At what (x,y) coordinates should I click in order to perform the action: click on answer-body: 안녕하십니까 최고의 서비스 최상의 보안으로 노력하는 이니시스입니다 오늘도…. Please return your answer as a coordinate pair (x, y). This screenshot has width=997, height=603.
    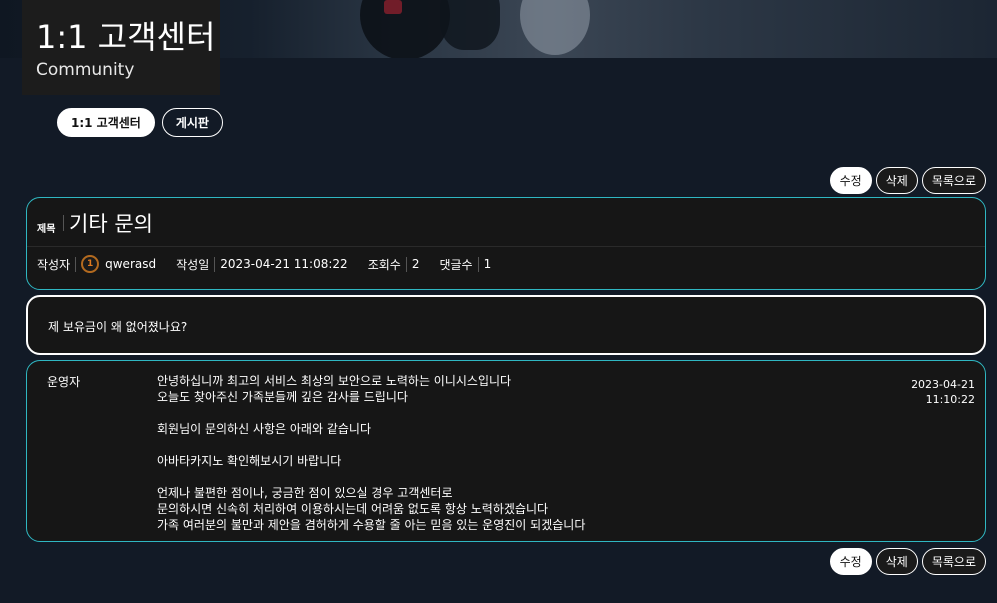
    Looking at the image, I should click on (371, 453).